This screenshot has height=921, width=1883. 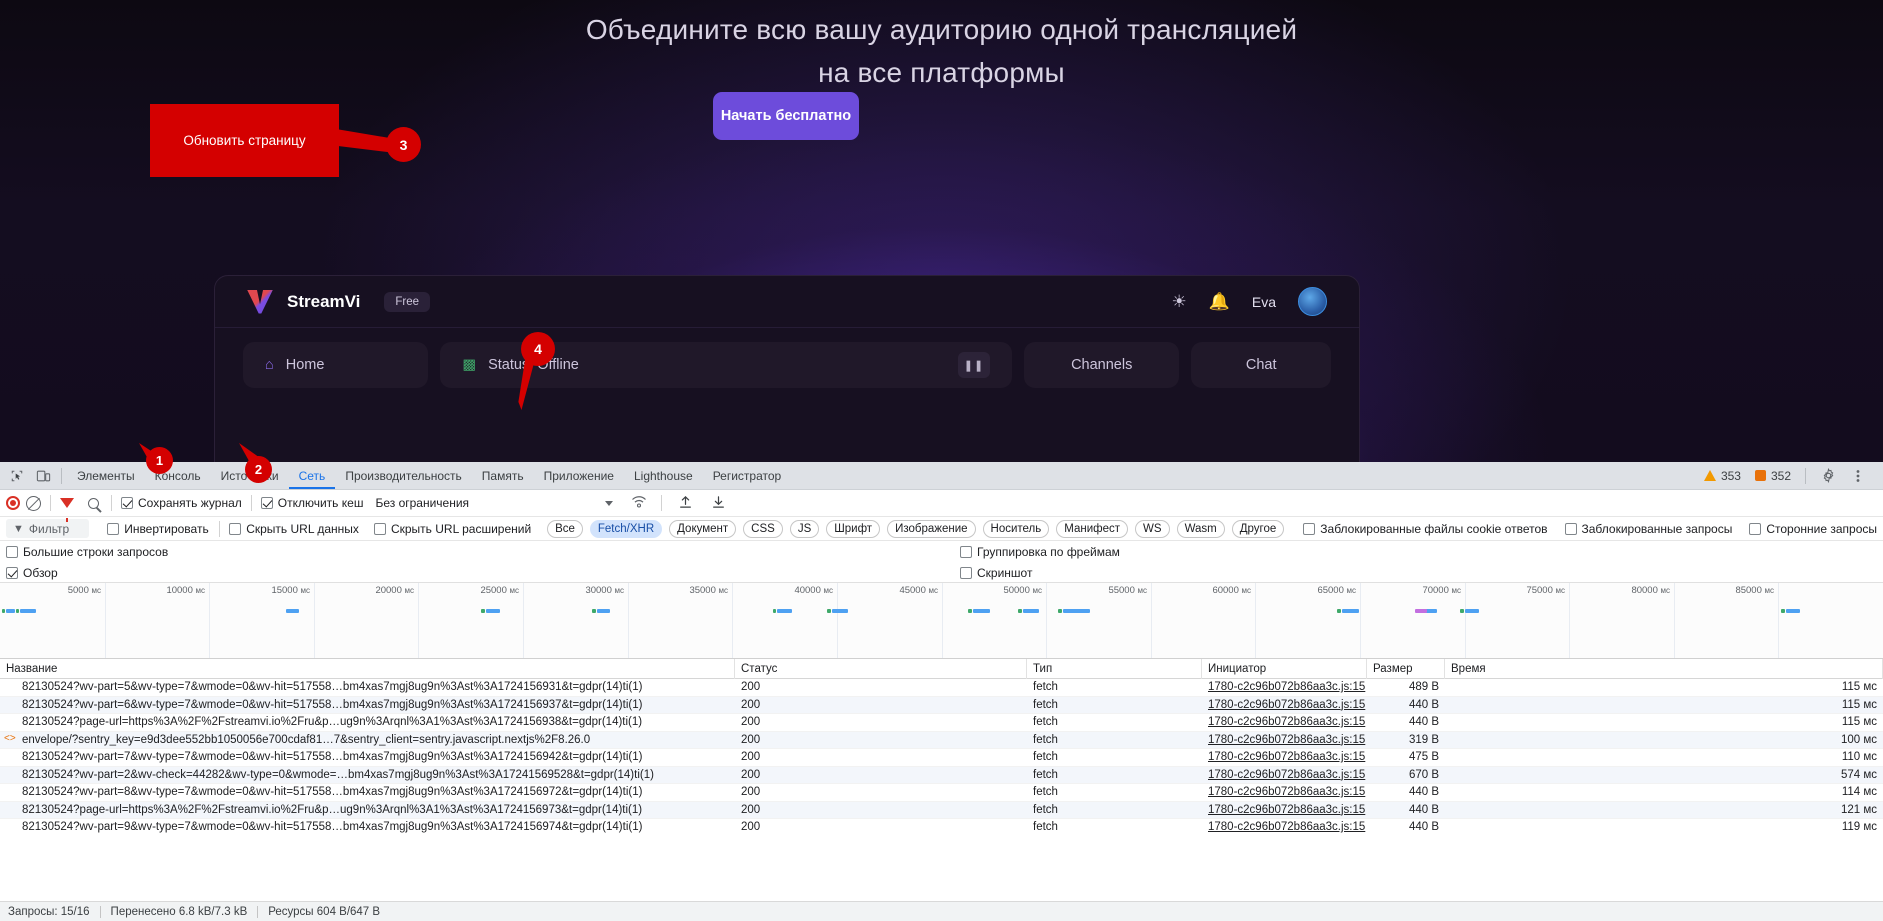 I want to click on blocked-requests-checkbox: Заблокированные запросы, so click(x=1648, y=529).